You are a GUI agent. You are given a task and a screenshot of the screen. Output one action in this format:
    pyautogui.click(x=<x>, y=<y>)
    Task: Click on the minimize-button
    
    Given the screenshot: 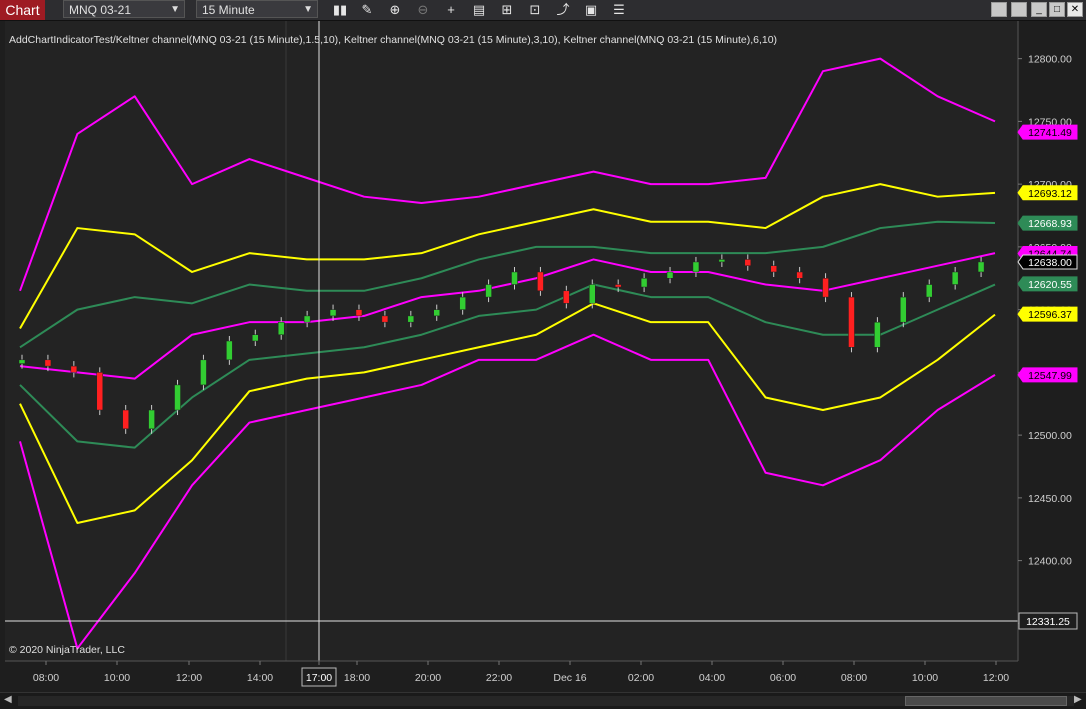 What is the action you would take?
    pyautogui.click(x=999, y=9)
    